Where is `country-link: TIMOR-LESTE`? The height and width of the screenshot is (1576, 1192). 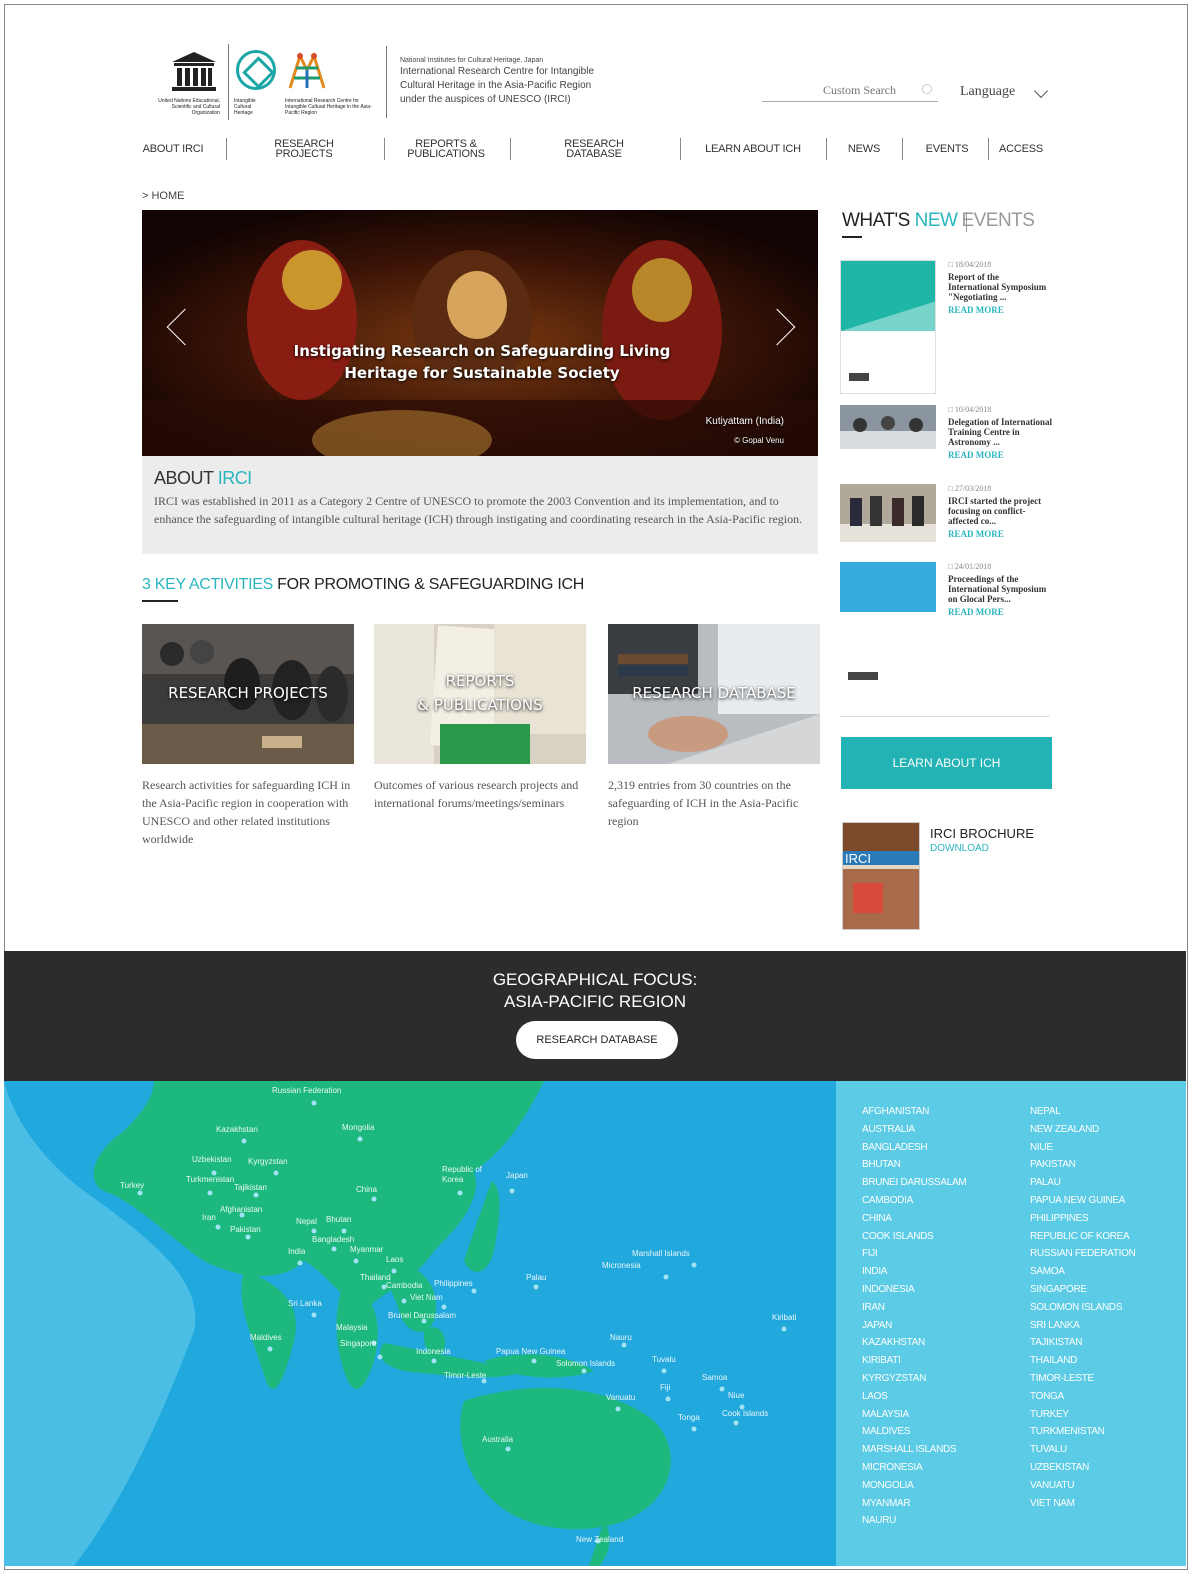
country-link: TIMOR-LESTE is located at coordinates (1083, 1379).